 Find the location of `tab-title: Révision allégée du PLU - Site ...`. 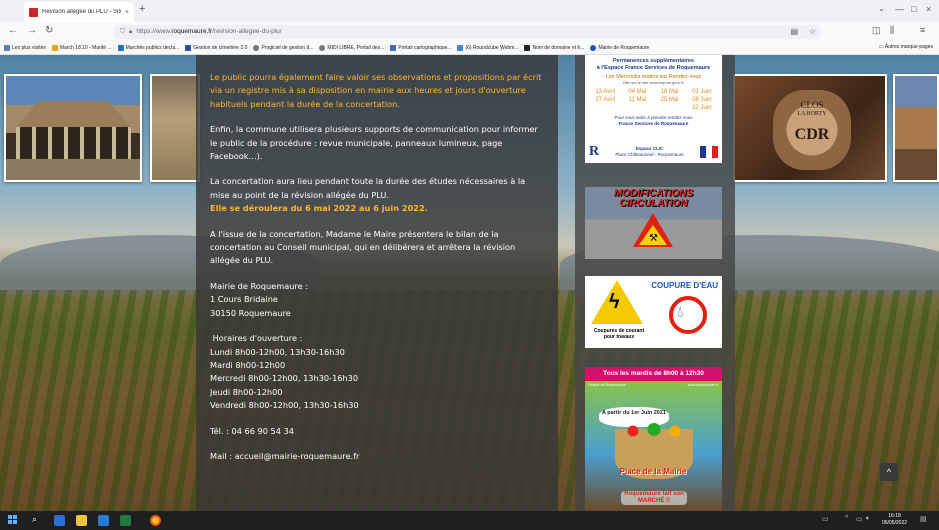

tab-title: Révision allégée du PLU - Site ... is located at coordinates (81, 12).